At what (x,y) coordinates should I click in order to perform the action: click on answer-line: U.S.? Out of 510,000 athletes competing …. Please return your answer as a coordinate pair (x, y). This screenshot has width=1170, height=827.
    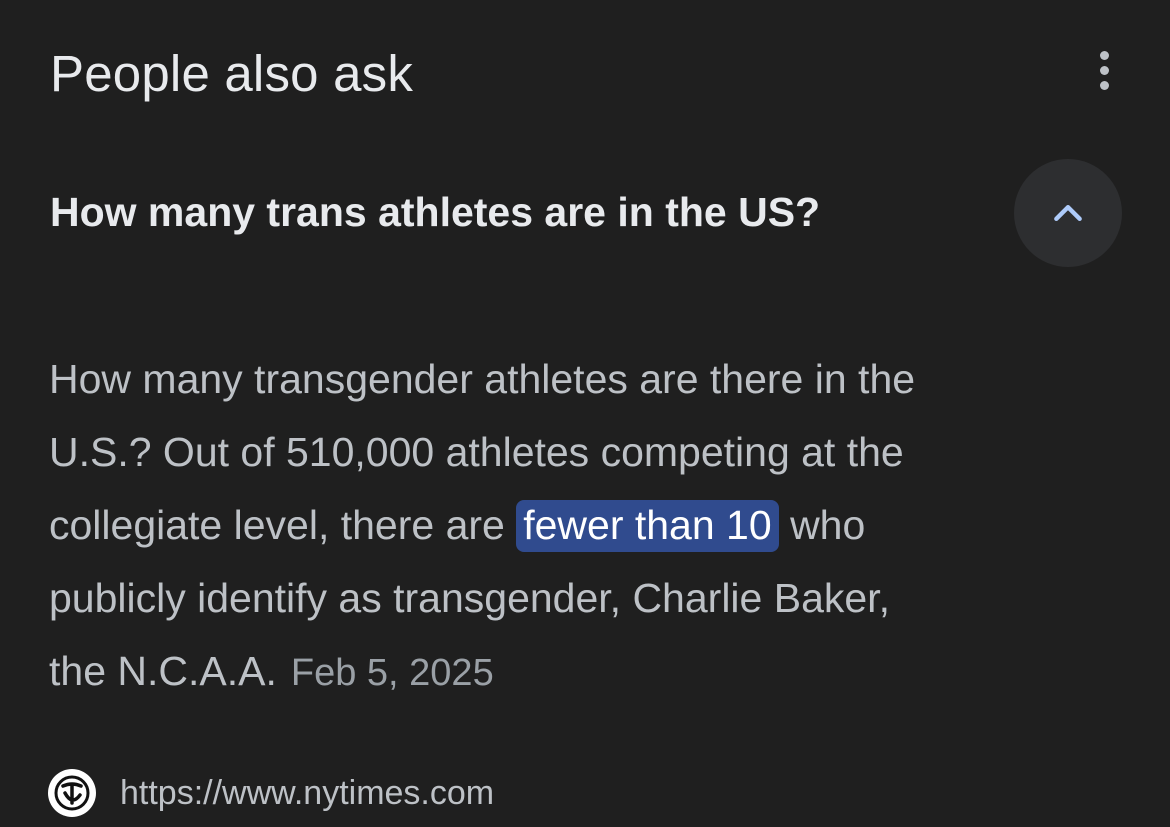
    Looking at the image, I should click on (476, 452).